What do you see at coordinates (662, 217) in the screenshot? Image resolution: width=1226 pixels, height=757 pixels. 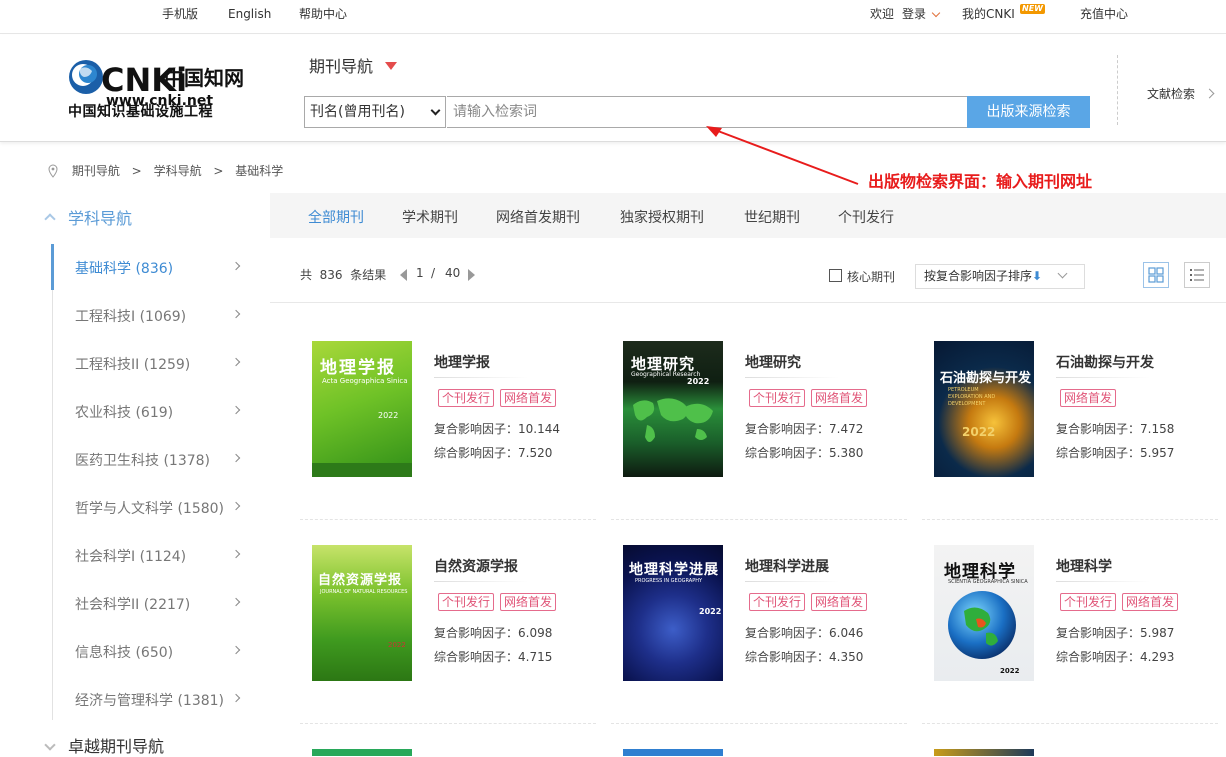 I see `tab-exclusive: 独家授权期刊` at bounding box center [662, 217].